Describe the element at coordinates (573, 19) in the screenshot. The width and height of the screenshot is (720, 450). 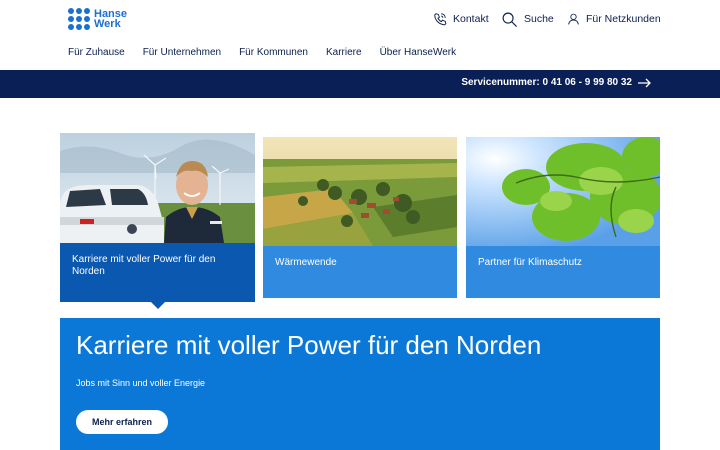
I see `user-icon` at that location.